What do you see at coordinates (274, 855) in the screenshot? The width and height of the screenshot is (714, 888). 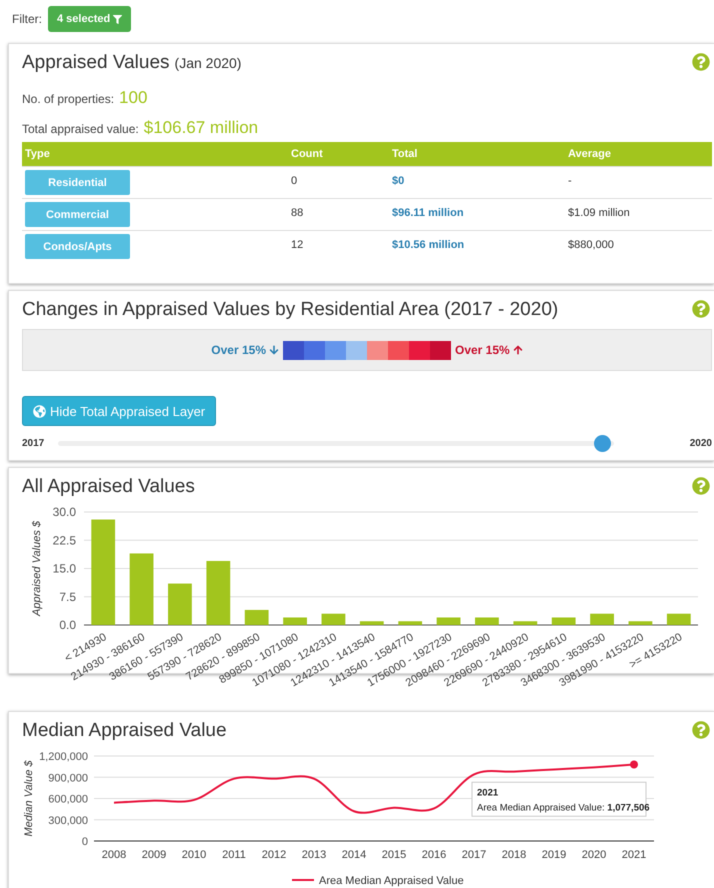 I see `axis-tick-label: 2012` at bounding box center [274, 855].